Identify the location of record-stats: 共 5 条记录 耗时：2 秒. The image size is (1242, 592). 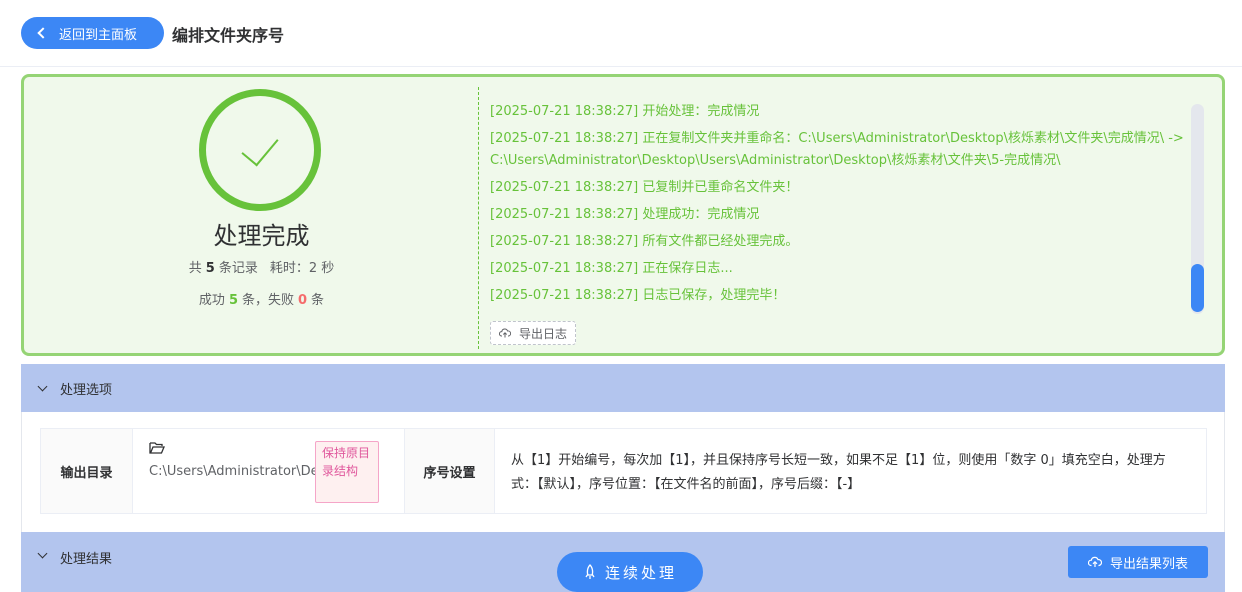
(261, 268).